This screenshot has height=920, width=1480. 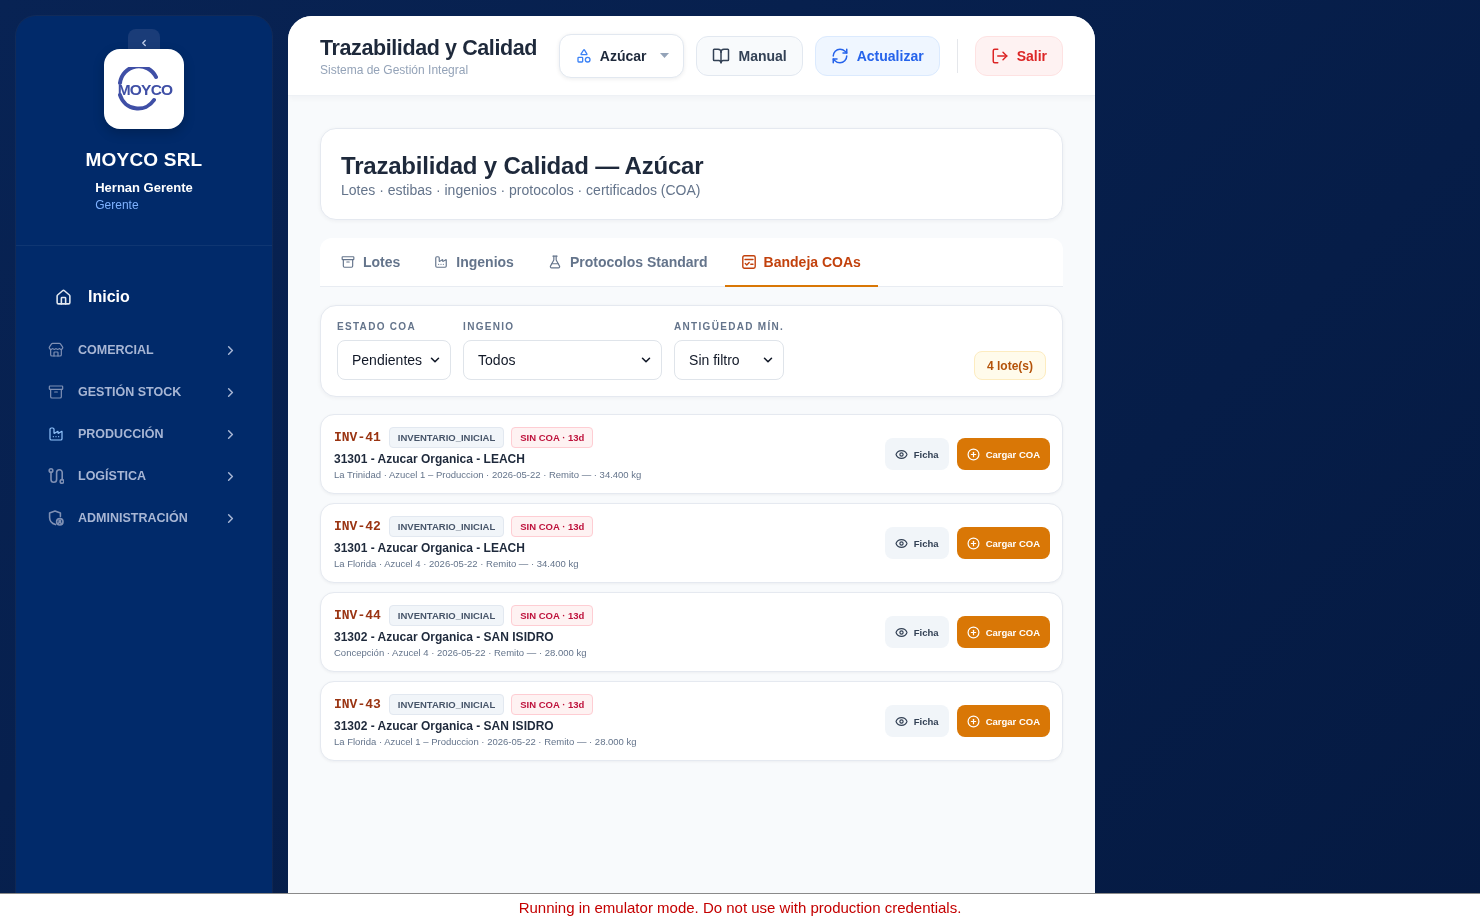 I want to click on refresh-icon, so click(x=839, y=55).